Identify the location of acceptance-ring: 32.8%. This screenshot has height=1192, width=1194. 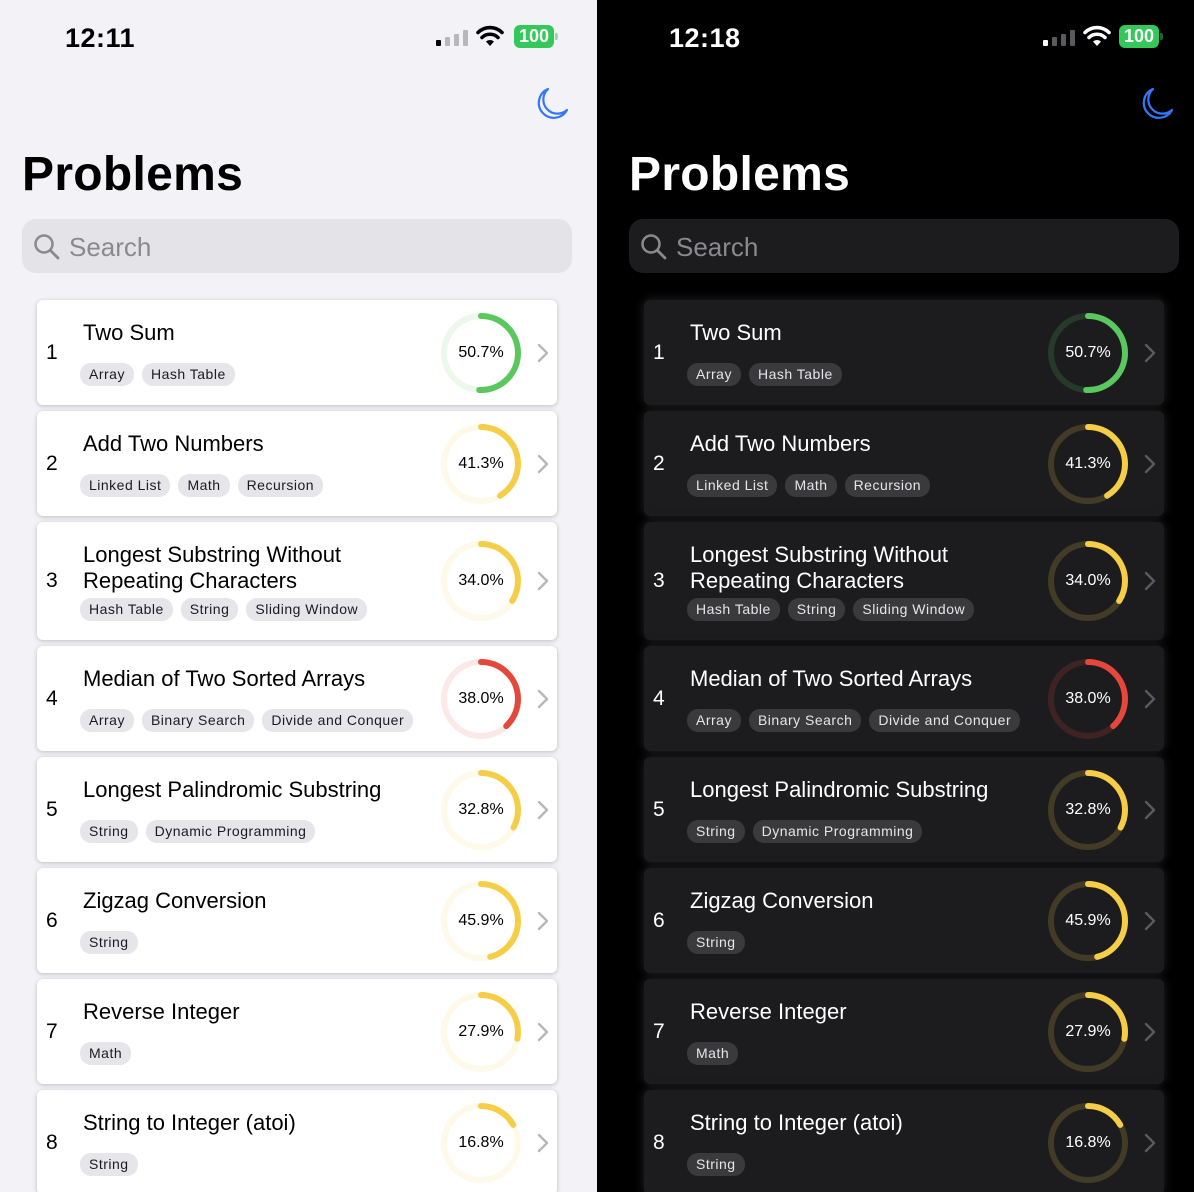
(1088, 810).